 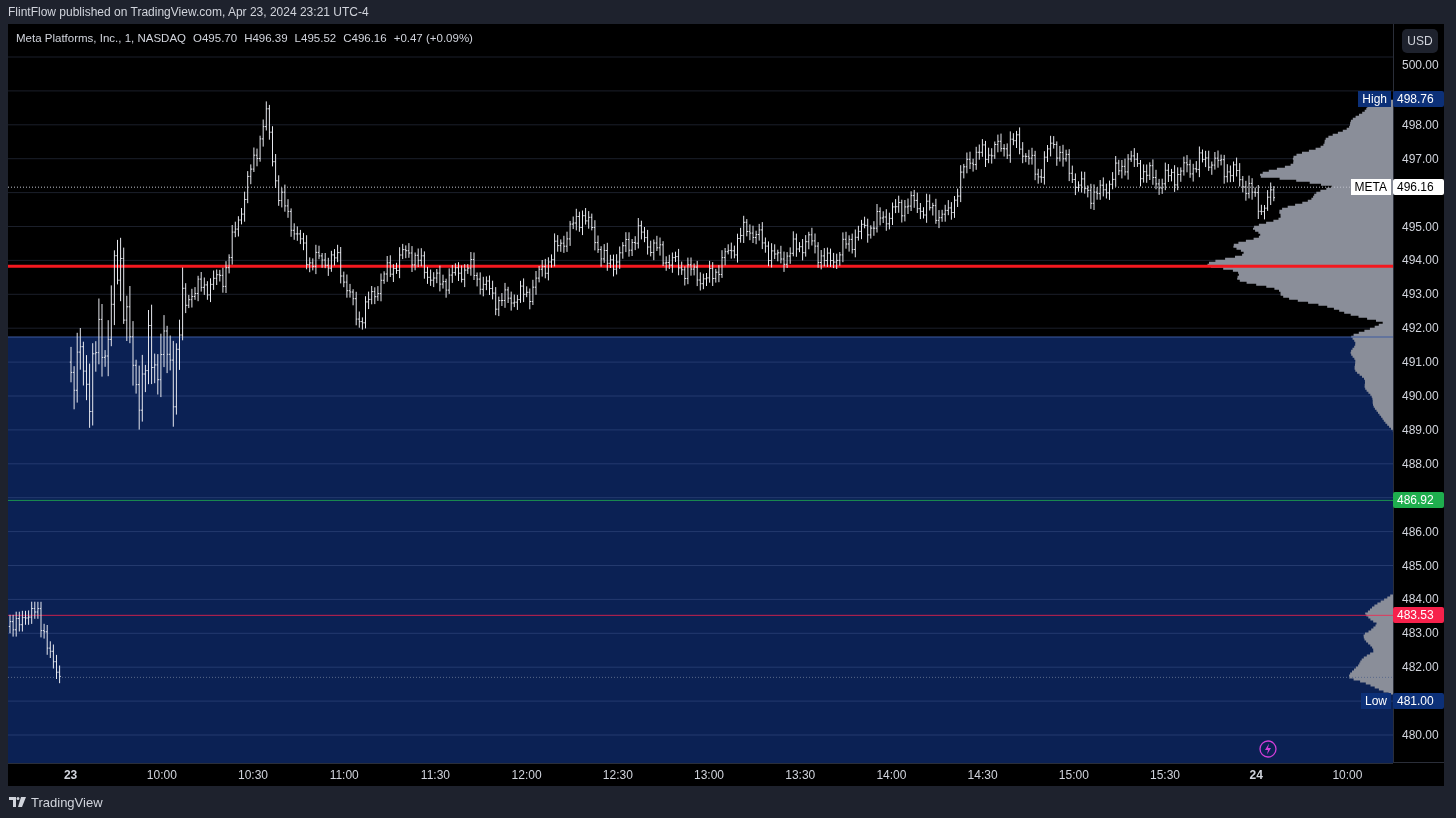 I want to click on ohlc-value: +0.47 (+0.09%), so click(x=433, y=38).